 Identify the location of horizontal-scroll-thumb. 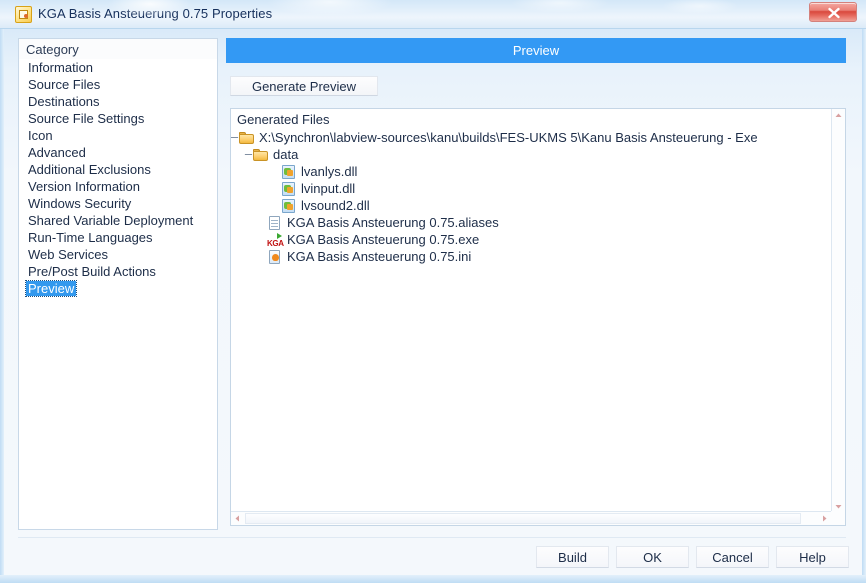
(523, 518).